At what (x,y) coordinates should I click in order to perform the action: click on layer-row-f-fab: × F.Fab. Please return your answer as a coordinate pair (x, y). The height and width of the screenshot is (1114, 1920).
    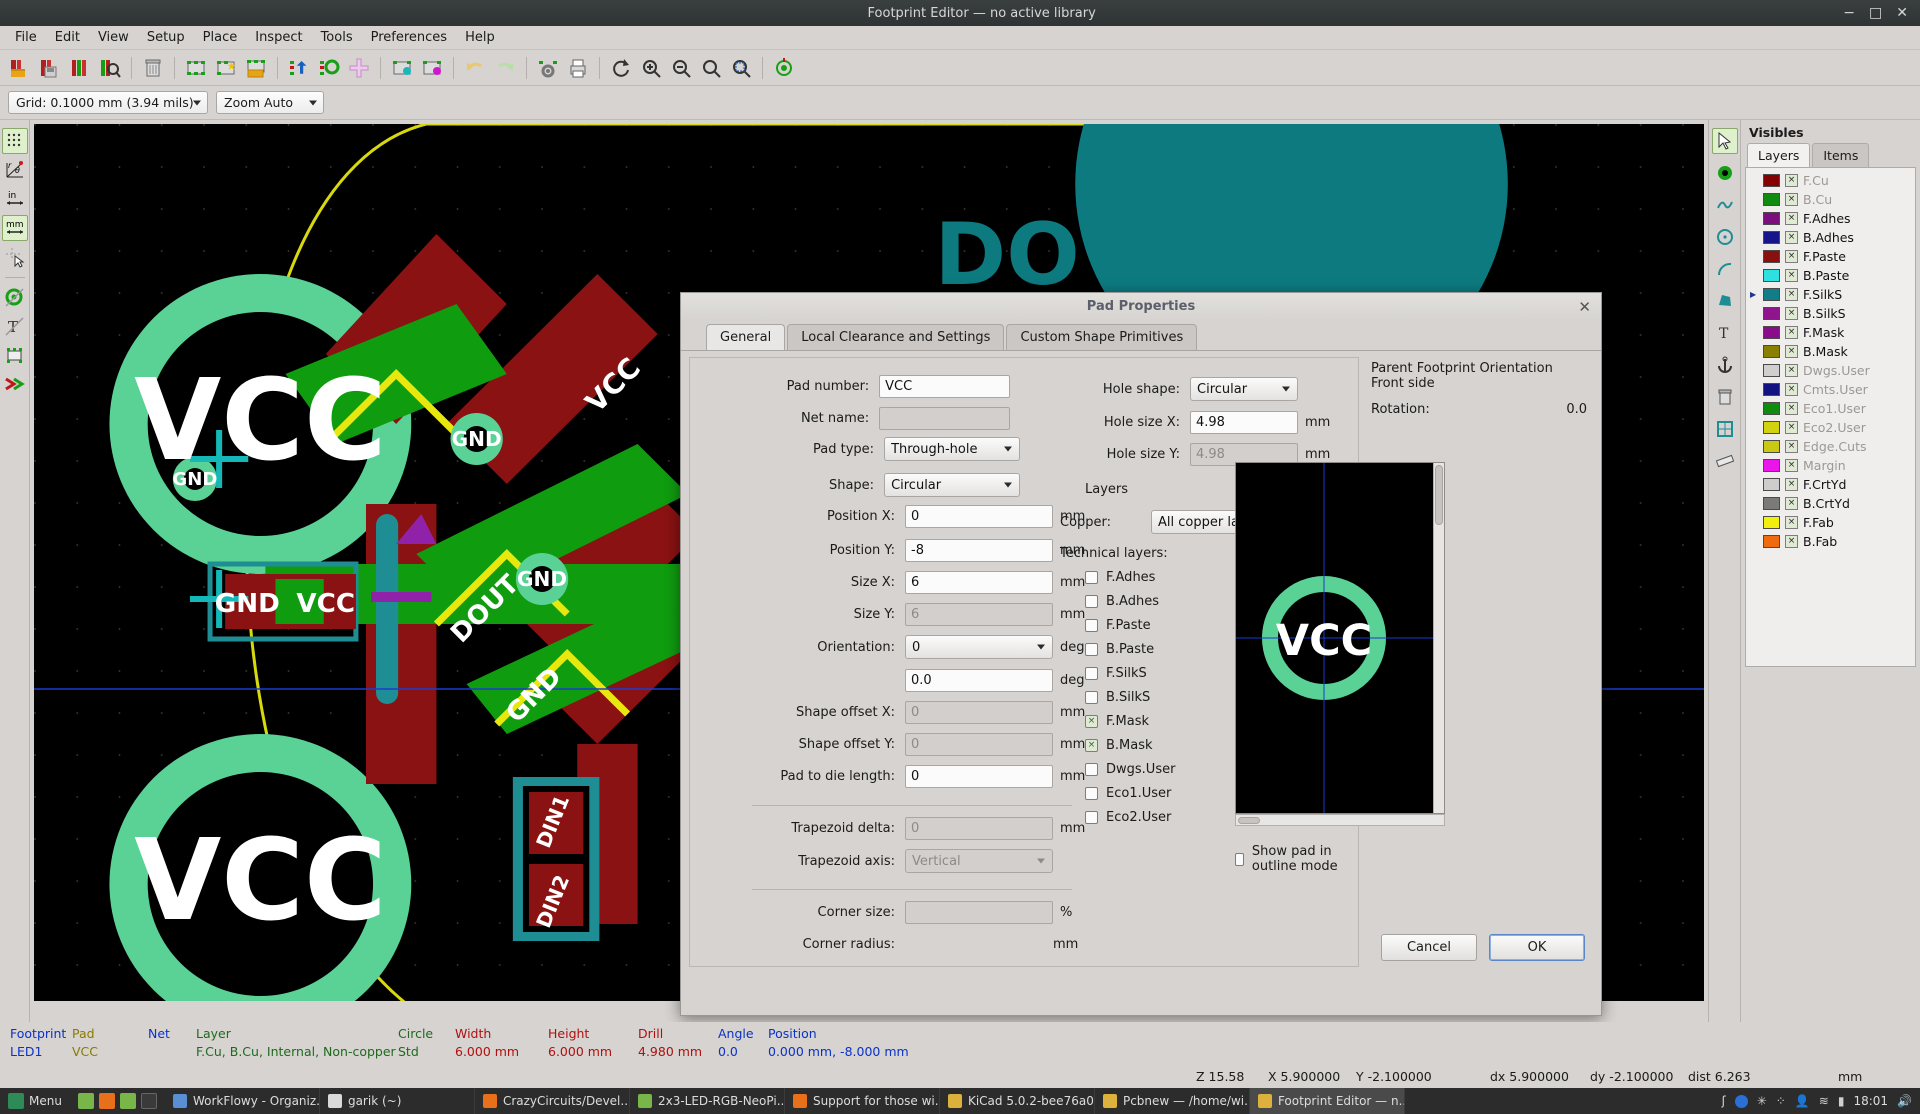
    Looking at the image, I should click on (1830, 522).